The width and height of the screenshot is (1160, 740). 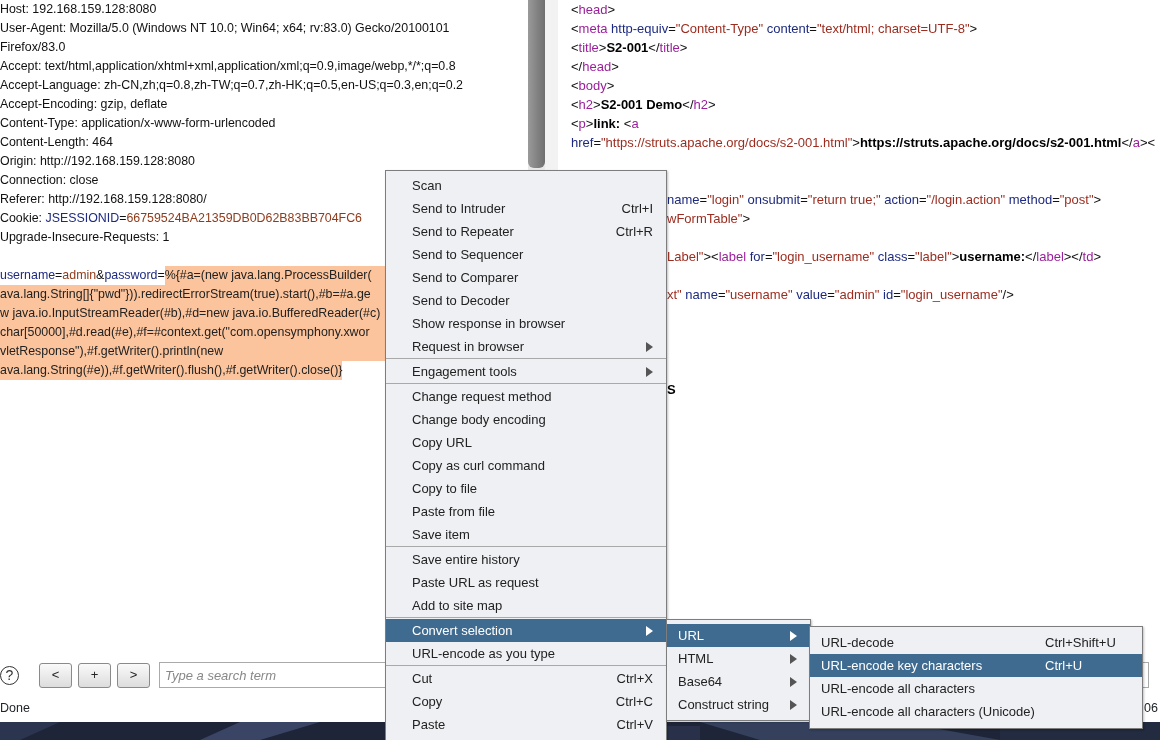 I want to click on code-line: <title>S2-001</title>, so click(x=629, y=48).